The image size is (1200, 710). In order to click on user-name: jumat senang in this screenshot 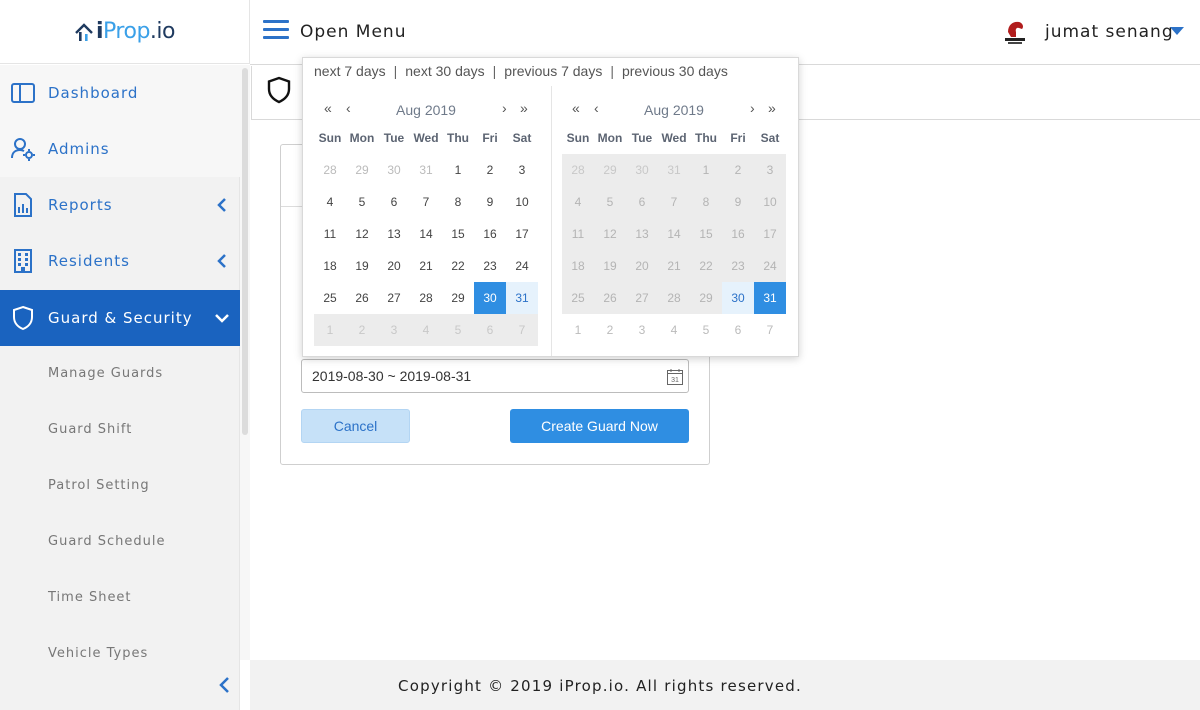, I will do `click(1109, 32)`.